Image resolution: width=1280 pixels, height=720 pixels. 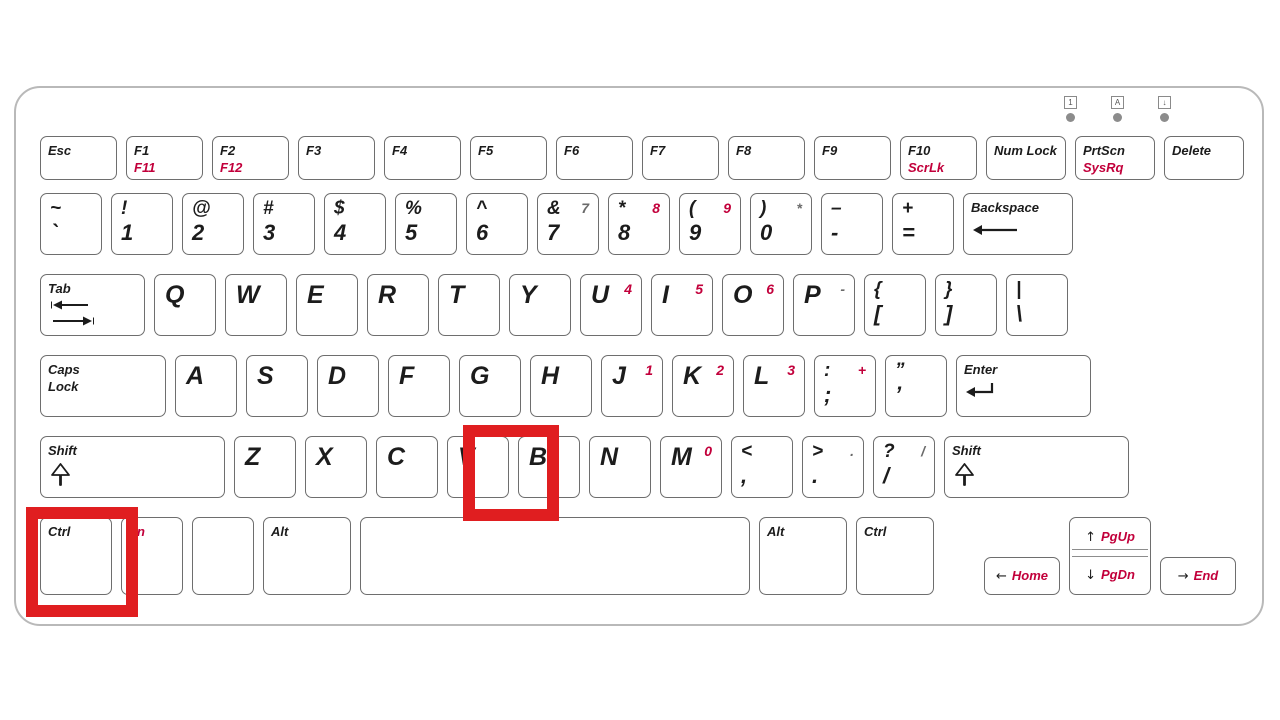 I want to click on key-tab: Tab, so click(x=92, y=305).